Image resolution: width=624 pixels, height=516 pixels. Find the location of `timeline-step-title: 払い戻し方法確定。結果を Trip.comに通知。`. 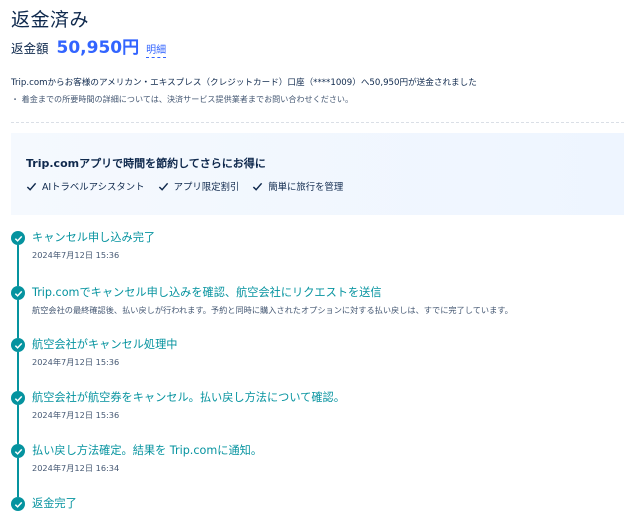

timeline-step-title: 払い戻し方法確定。結果を Trip.comに通知。 is located at coordinates (147, 450).